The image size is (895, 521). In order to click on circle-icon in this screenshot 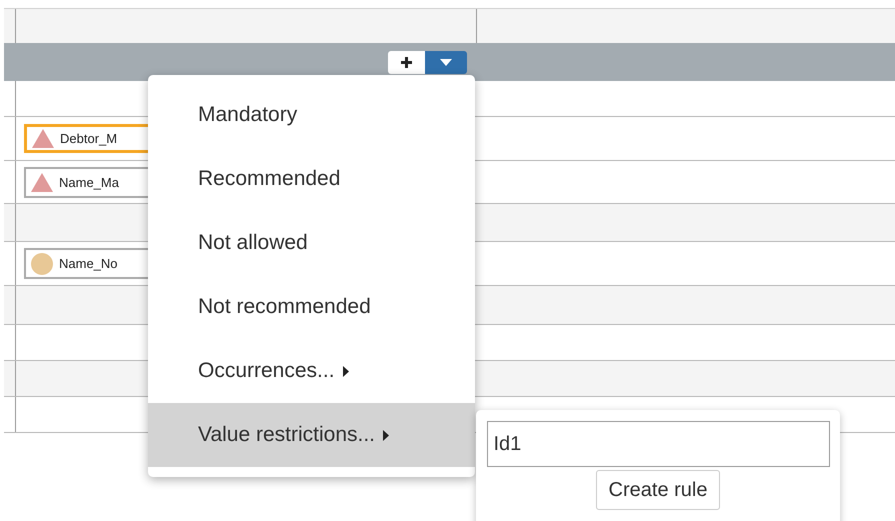, I will do `click(42, 263)`.